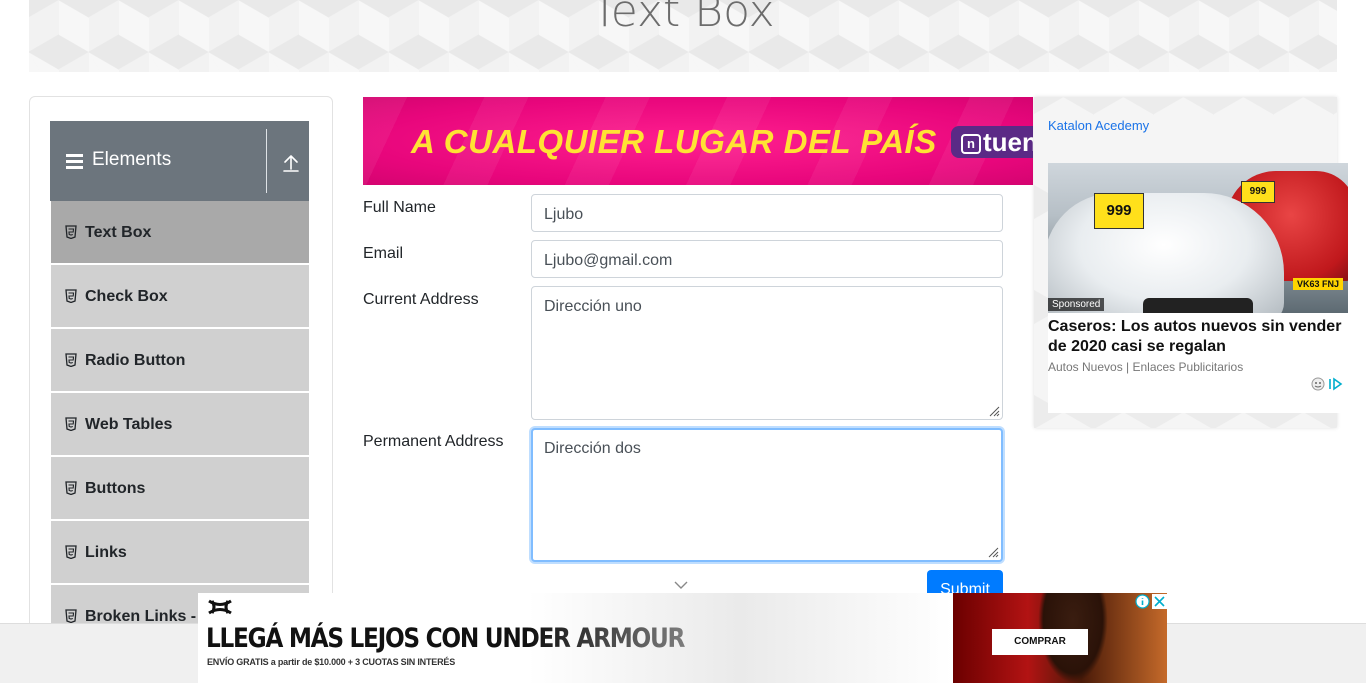 This screenshot has height=683, width=1366. Describe the element at coordinates (399, 207) in the screenshot. I see `full-name-label: Full Name` at that location.